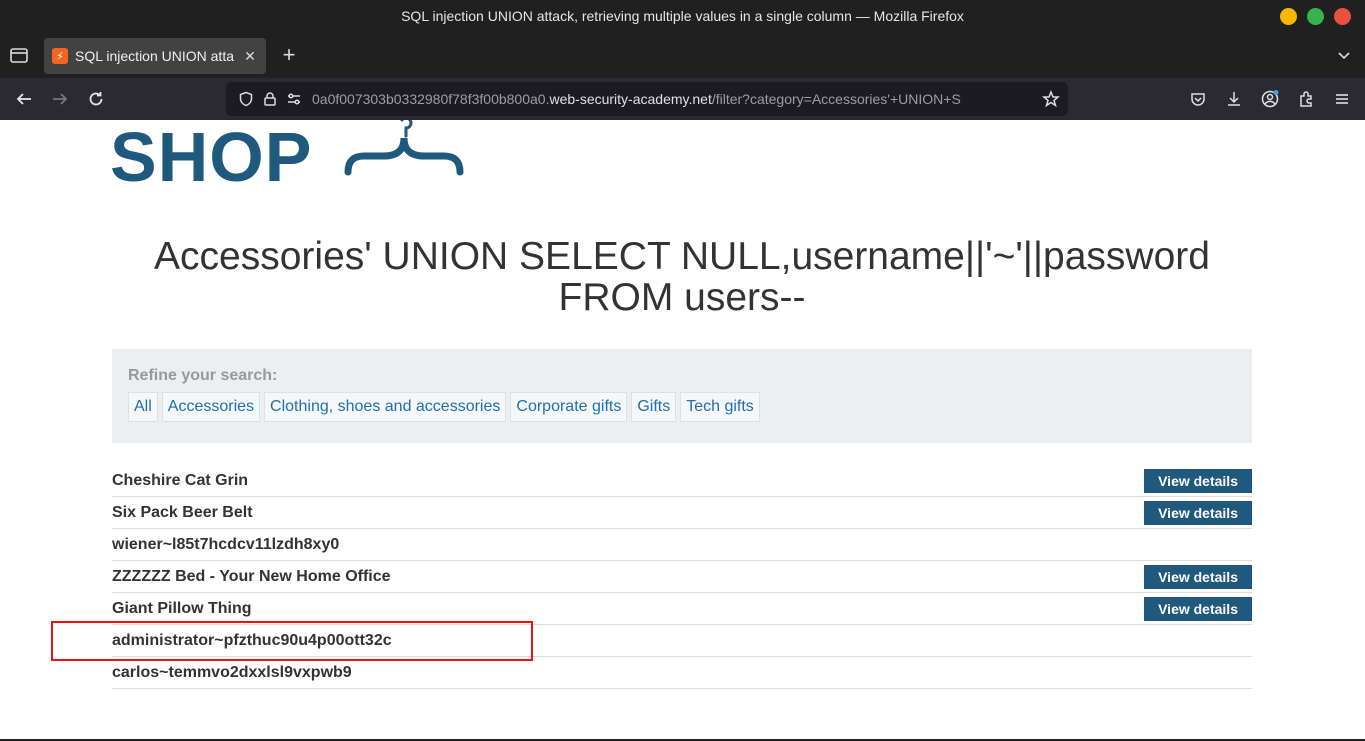  I want to click on forward-icon, so click(60, 99).